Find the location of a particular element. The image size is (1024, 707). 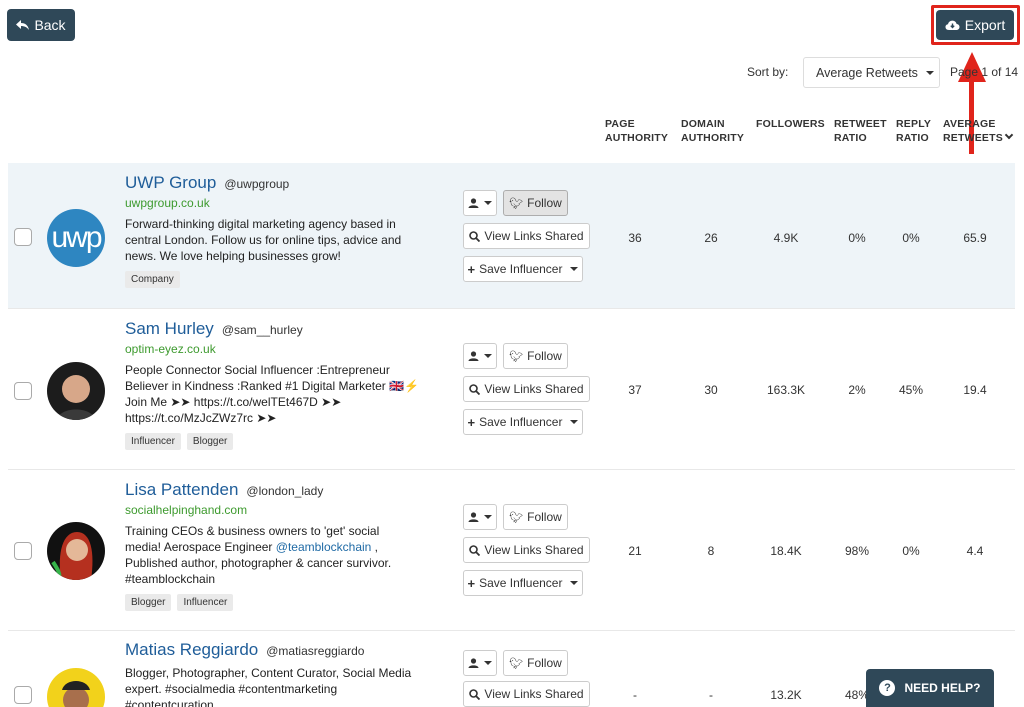

sort-bar: Sort by: Average Retweets Page 1 of 14 is located at coordinates (862, 73).